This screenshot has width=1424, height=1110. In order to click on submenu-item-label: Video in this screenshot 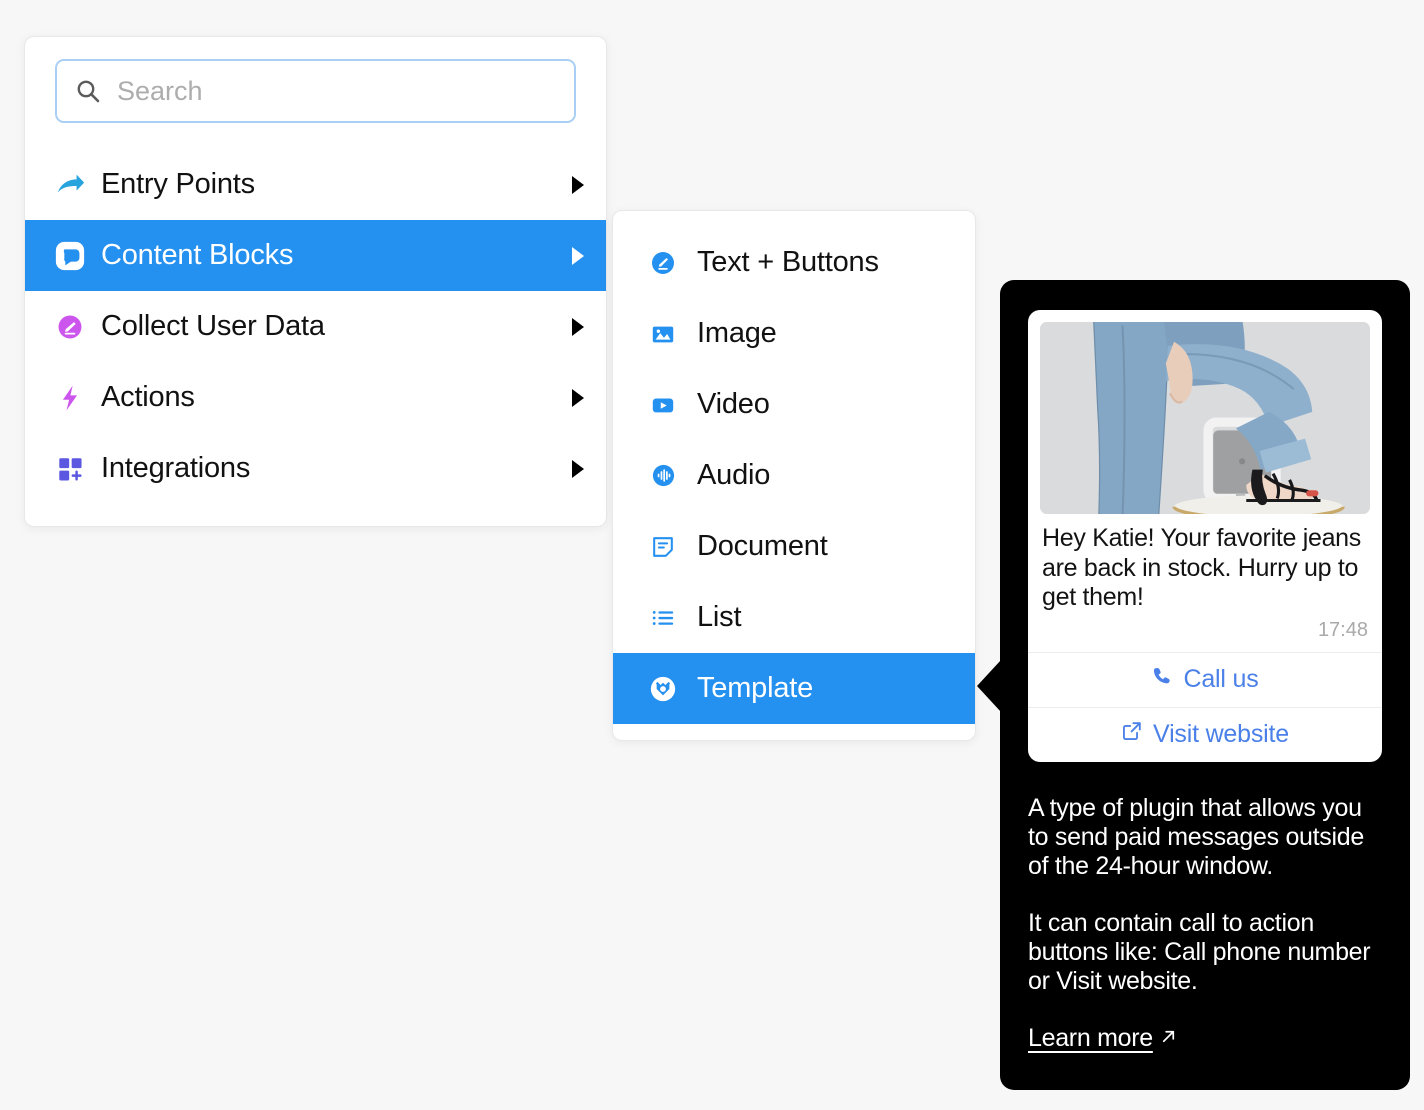, I will do `click(733, 404)`.